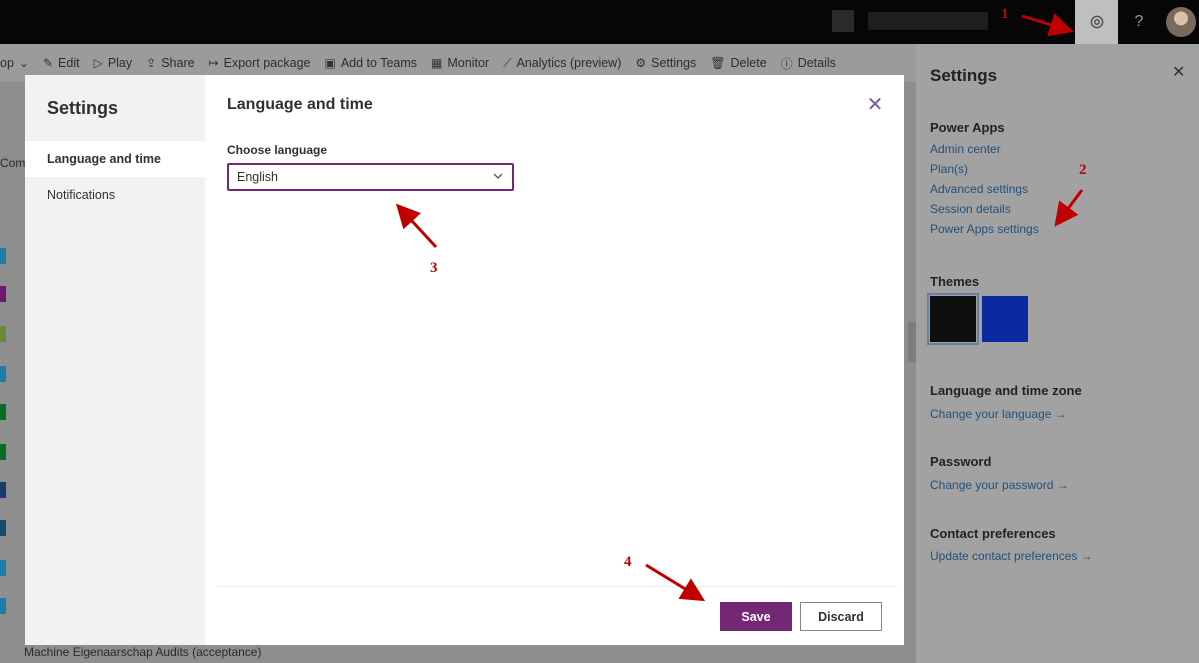 This screenshot has width=1199, height=663. Describe the element at coordinates (23, 63) in the screenshot. I see `chevron-down-icon: ⌄` at that location.